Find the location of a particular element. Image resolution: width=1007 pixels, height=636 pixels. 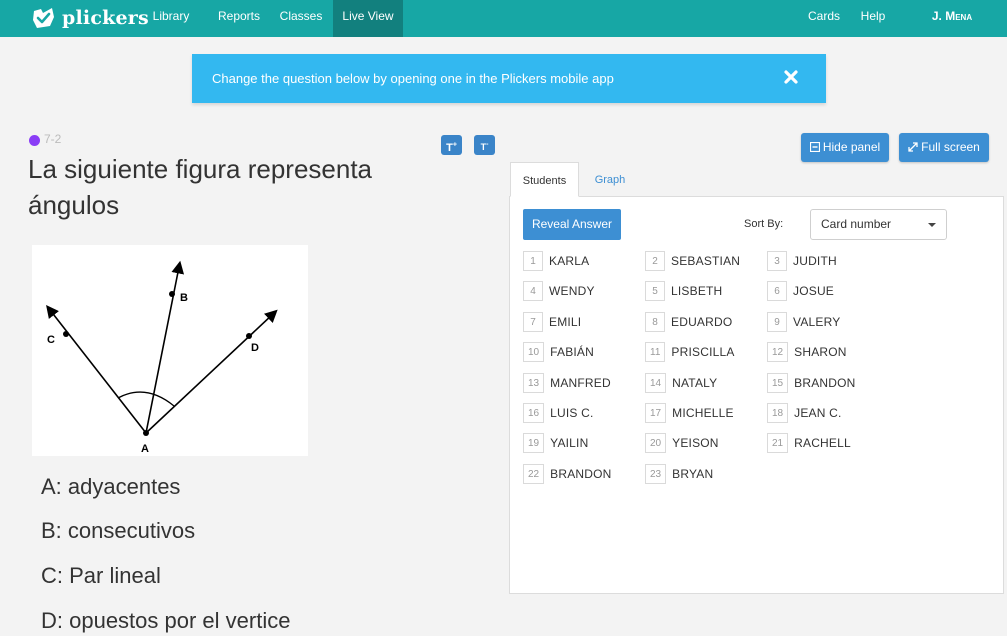

student-item: 8 EDUARDO is located at coordinates (689, 321).